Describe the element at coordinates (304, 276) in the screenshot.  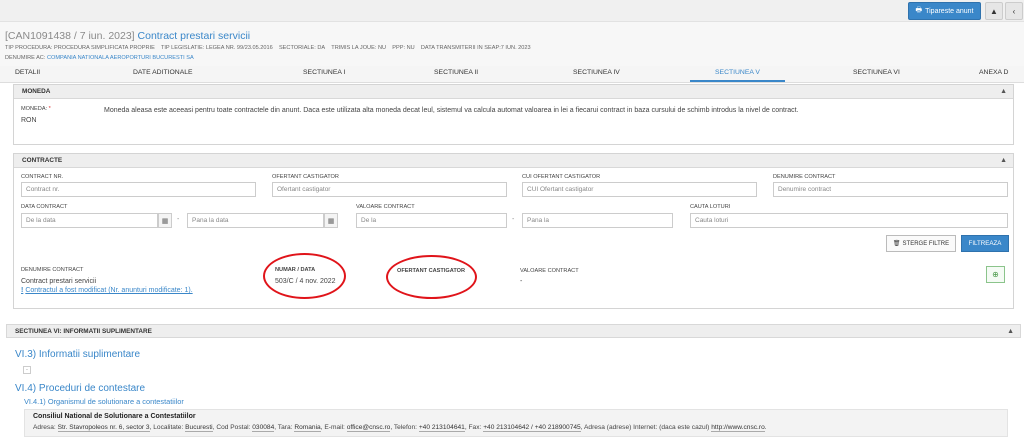
I see `annotation-circle-numar` at that location.